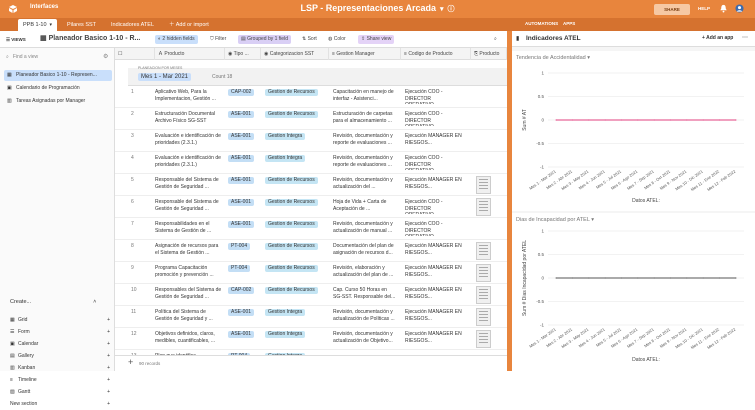  I want to click on tab-pilares-sst: Pilares SST, so click(81, 25).